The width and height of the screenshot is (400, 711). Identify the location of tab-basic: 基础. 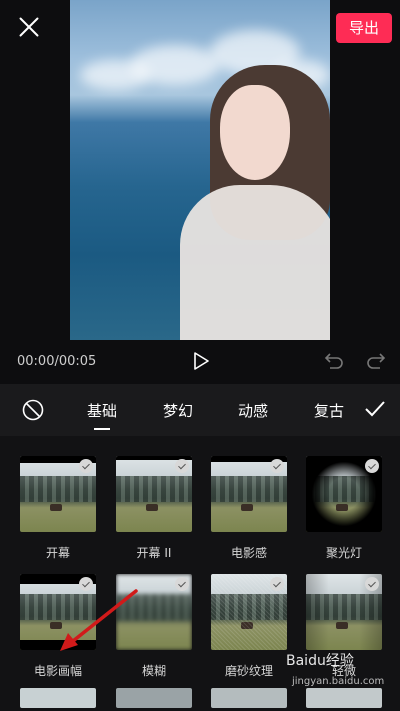
(102, 415).